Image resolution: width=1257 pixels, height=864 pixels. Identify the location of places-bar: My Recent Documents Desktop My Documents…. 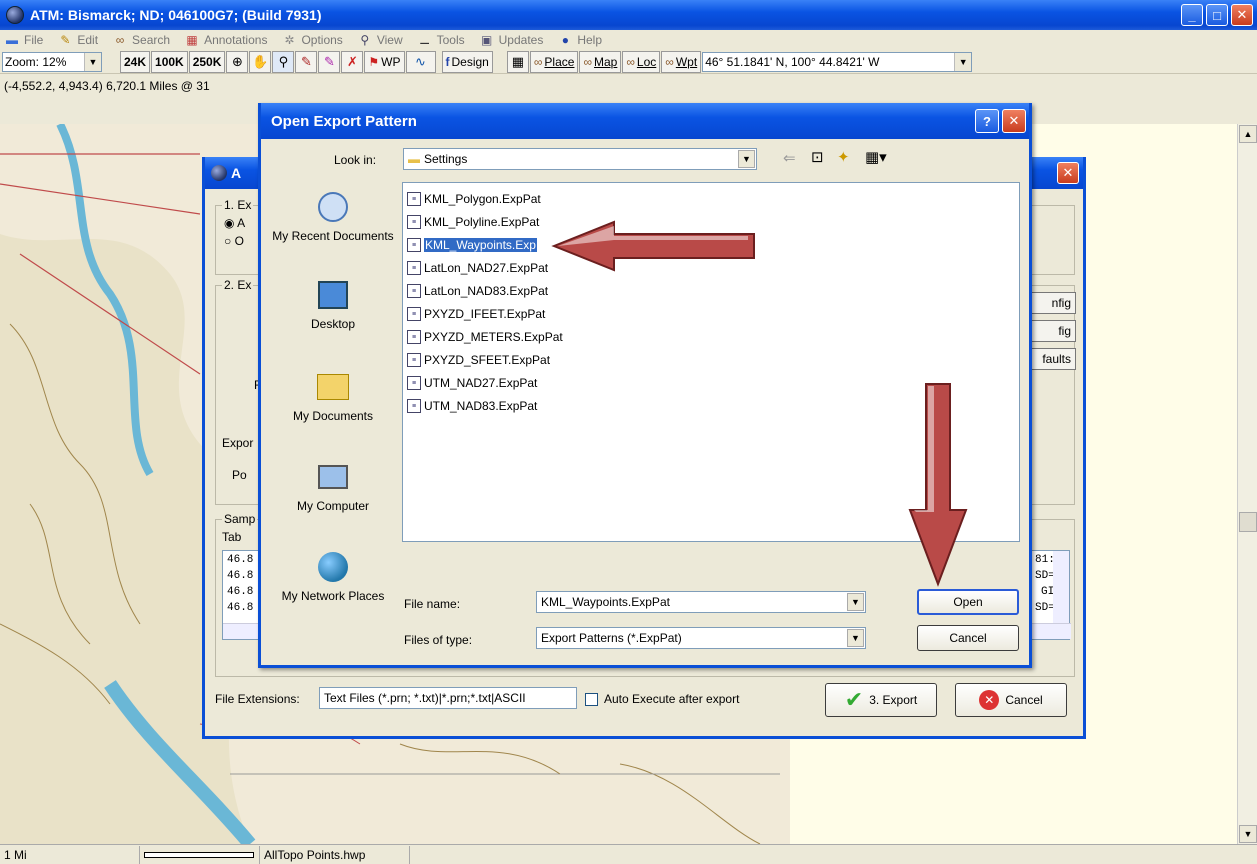
(333, 399).